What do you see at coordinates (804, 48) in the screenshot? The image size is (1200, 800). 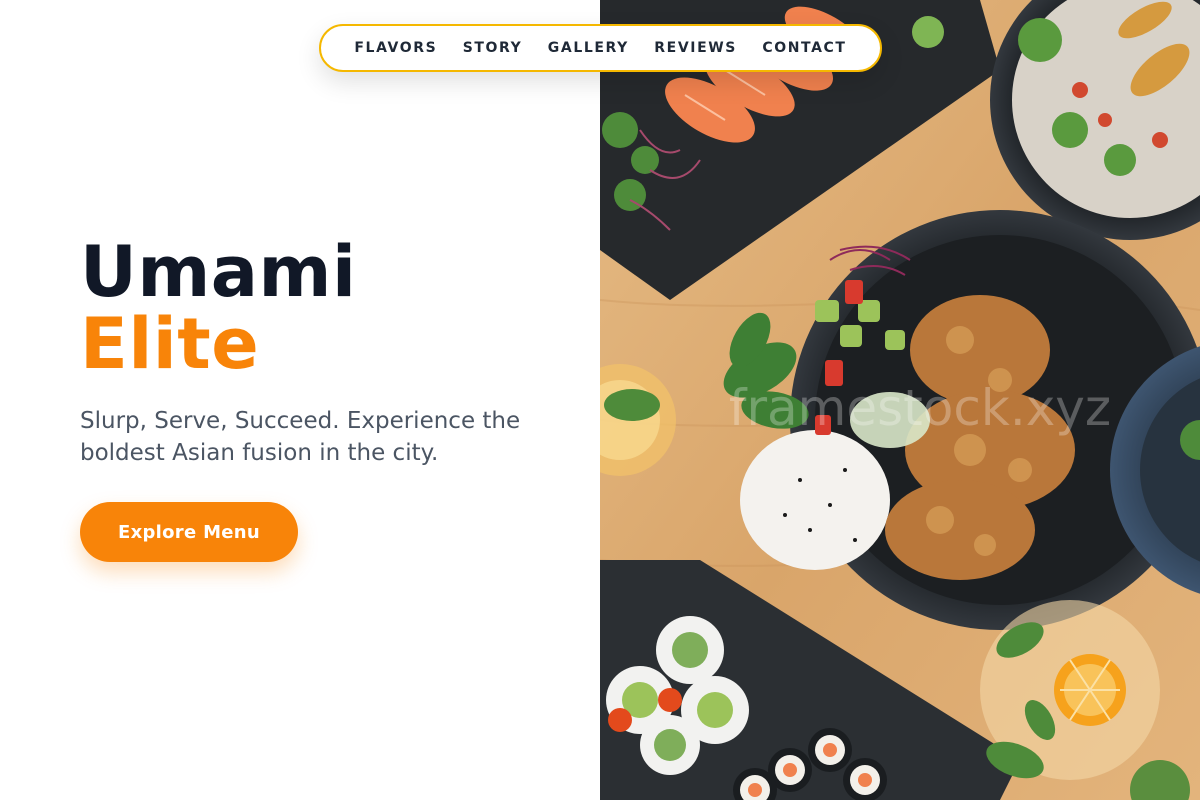 I see `nav-item-contact: CONTACT` at bounding box center [804, 48].